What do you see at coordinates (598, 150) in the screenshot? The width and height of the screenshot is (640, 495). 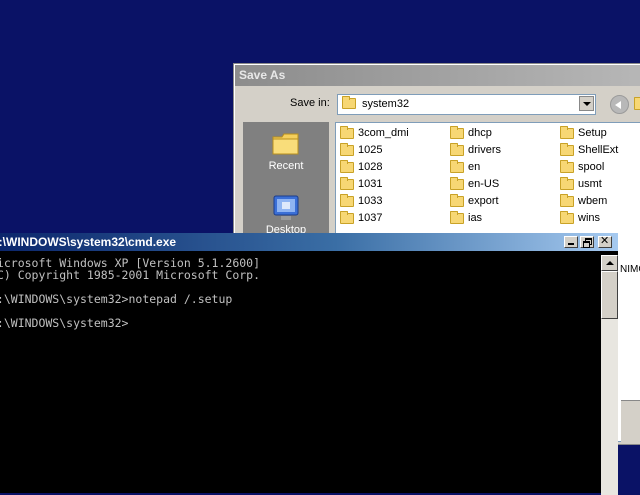 I see `folder-item-label: ShellExt` at bounding box center [598, 150].